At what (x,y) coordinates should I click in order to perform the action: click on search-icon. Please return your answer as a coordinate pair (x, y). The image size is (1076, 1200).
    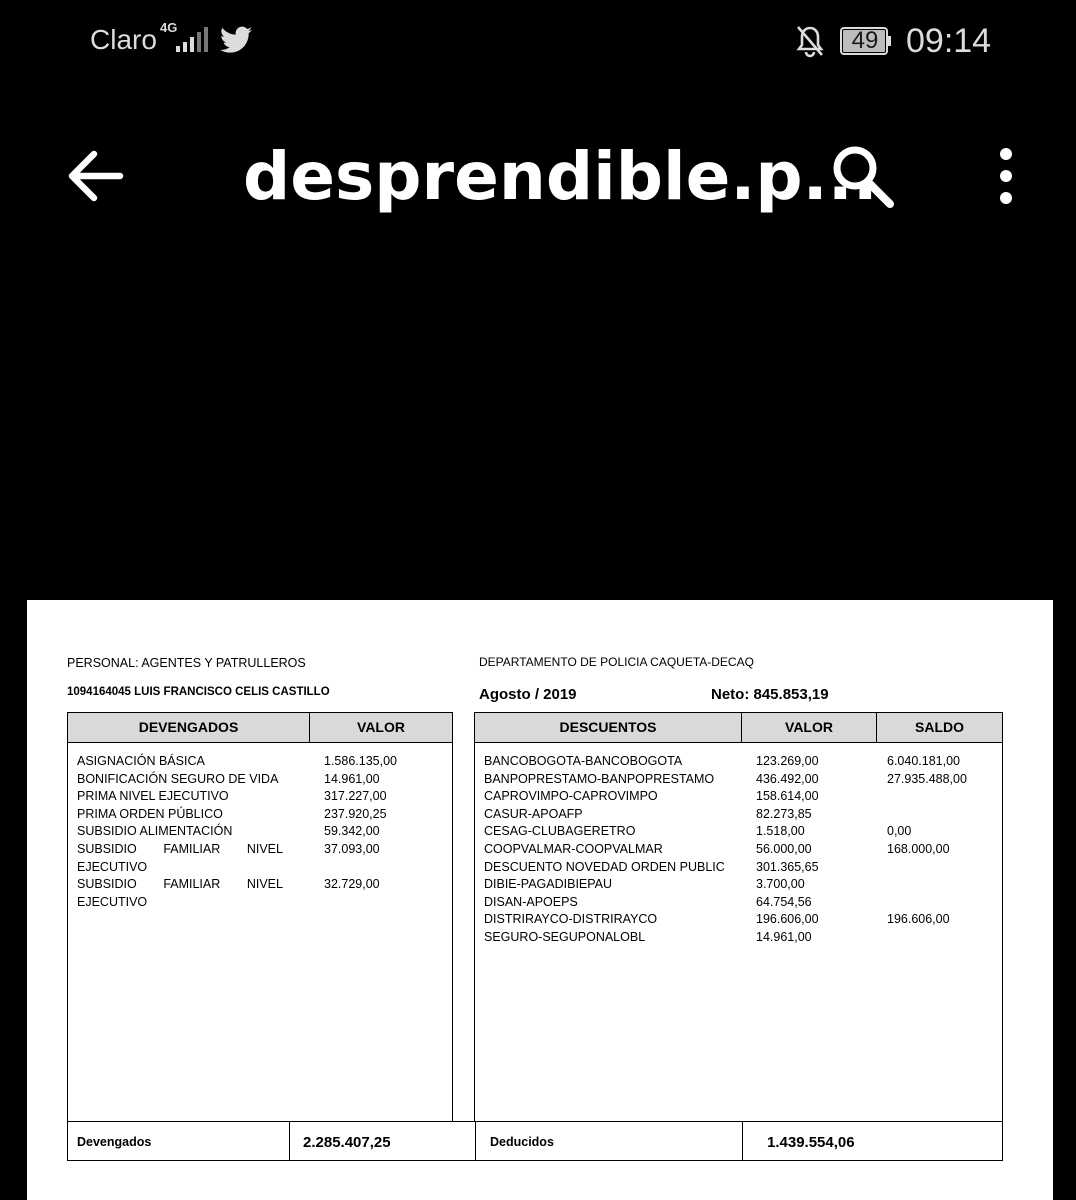
    Looking at the image, I should click on (863, 176).